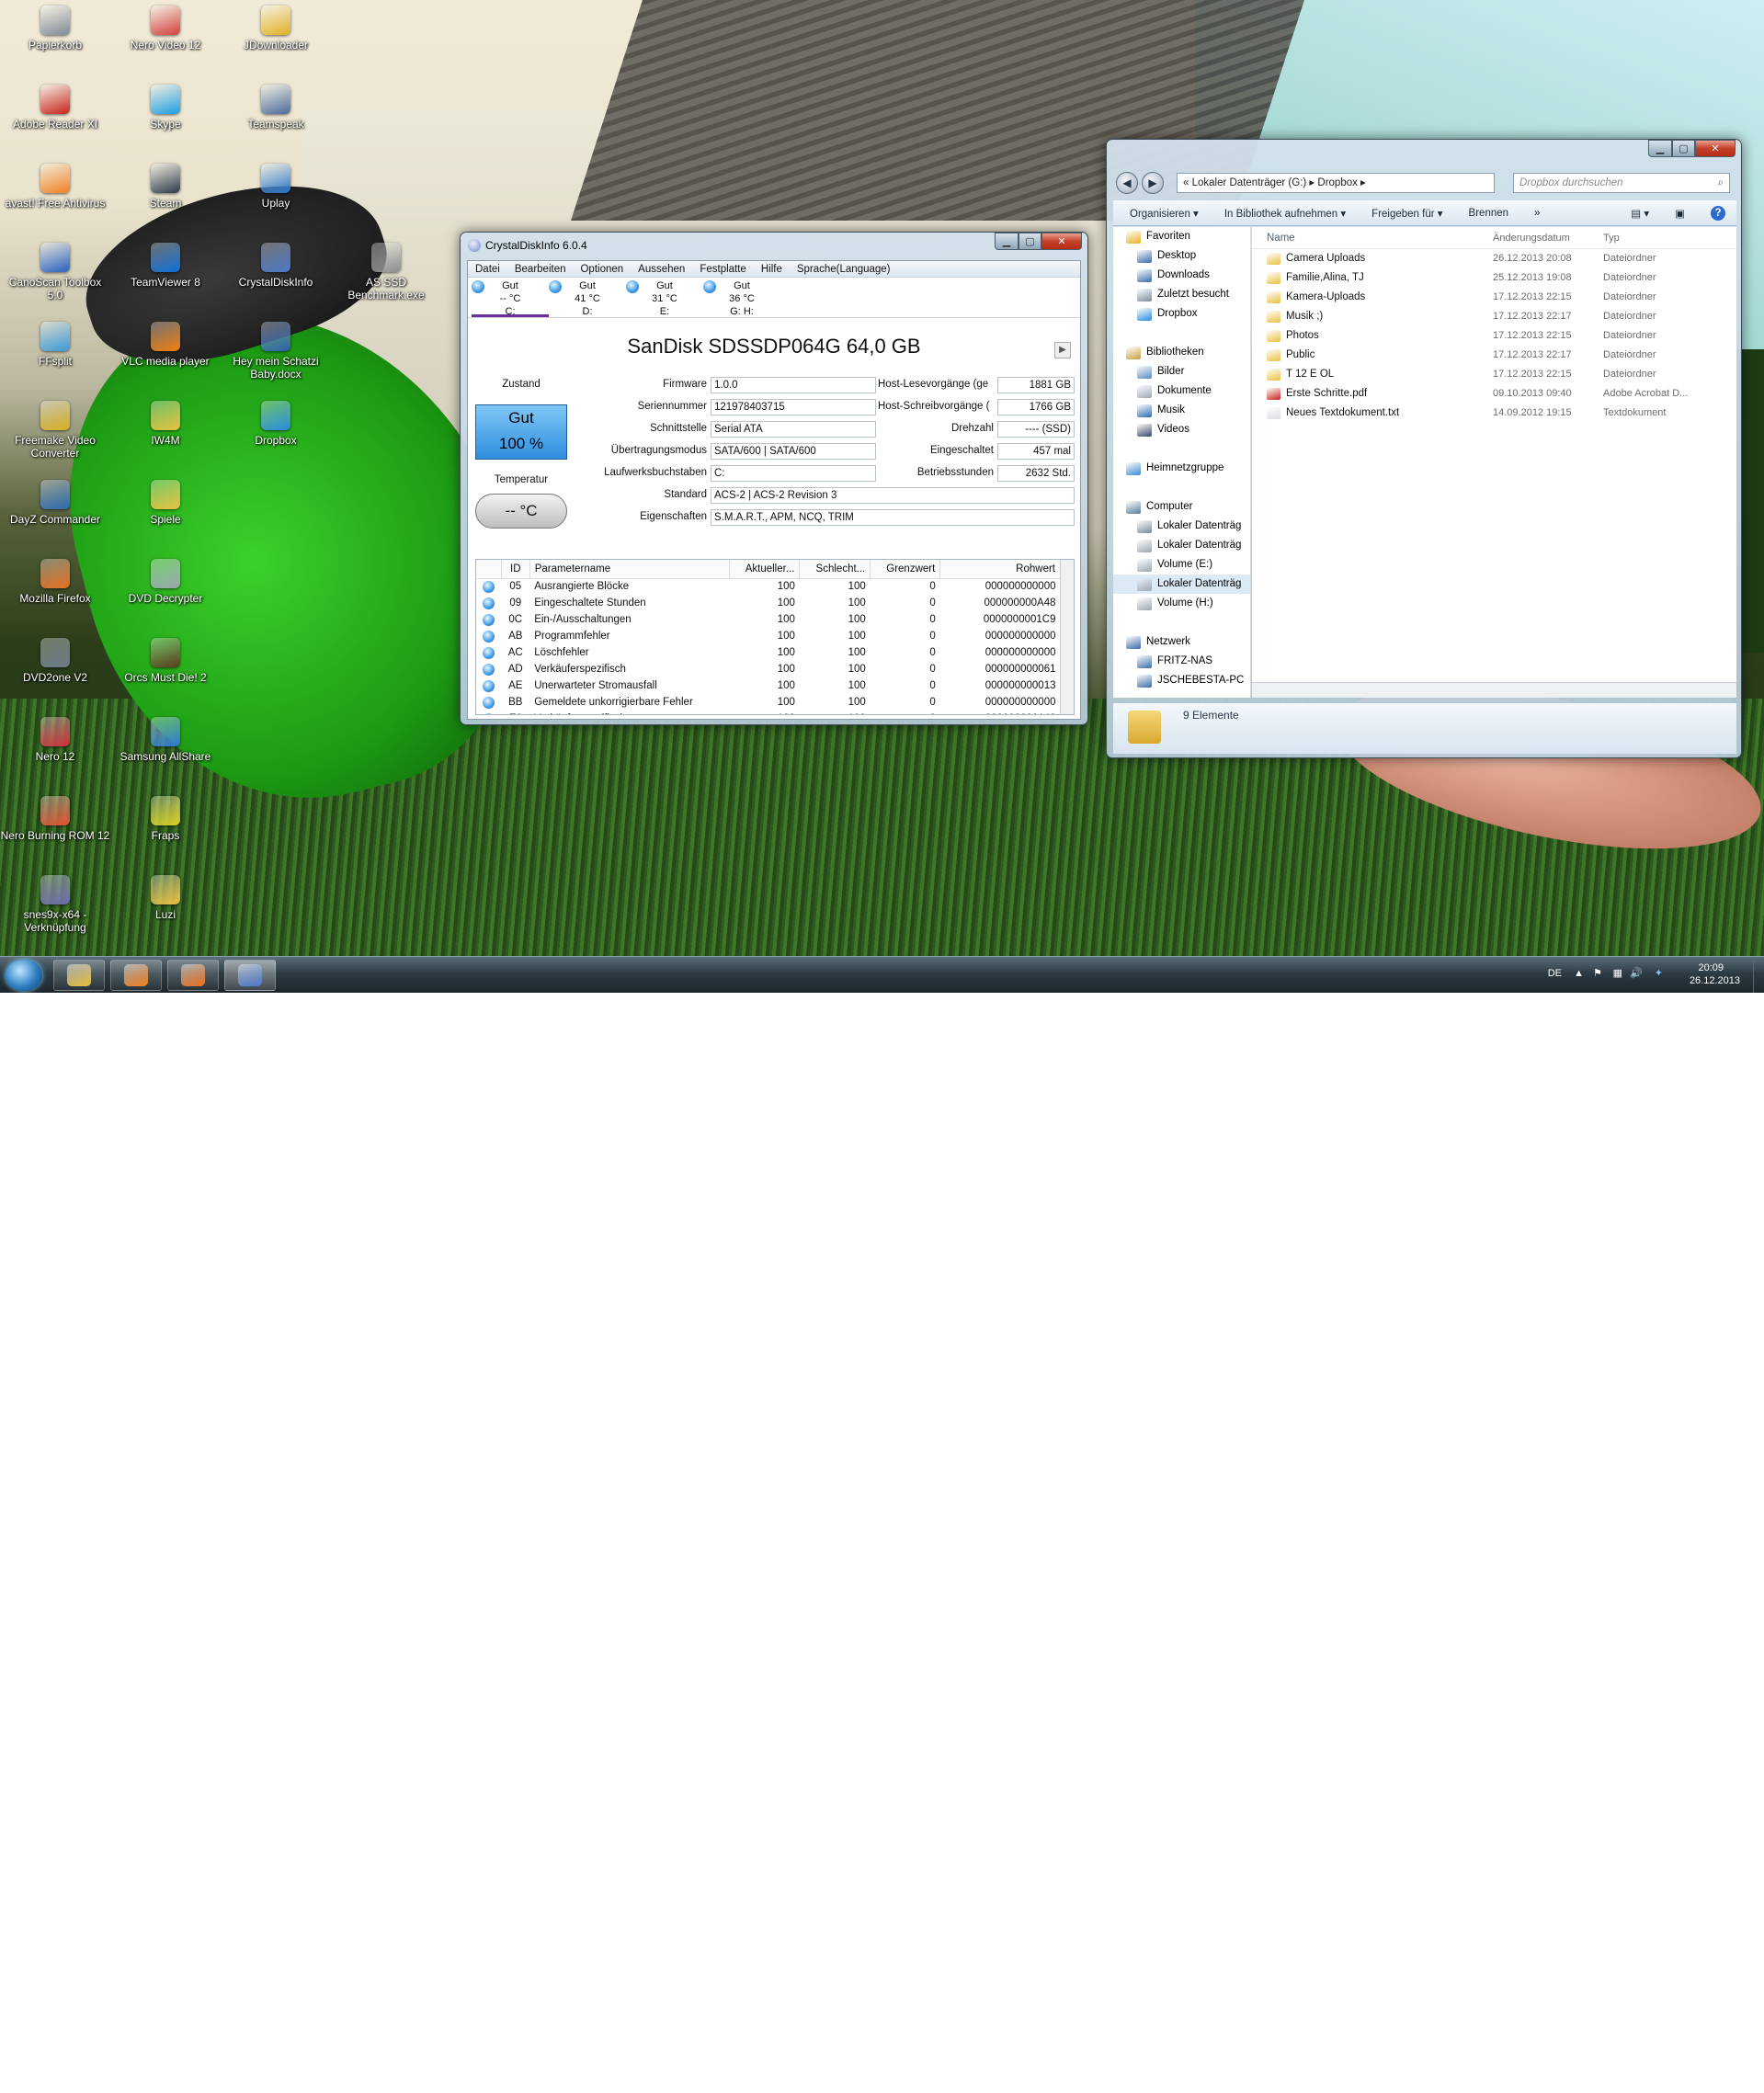 The width and height of the screenshot is (1764, 2093). What do you see at coordinates (1000, 569) in the screenshot?
I see `smart-column-header: Rohwert` at bounding box center [1000, 569].